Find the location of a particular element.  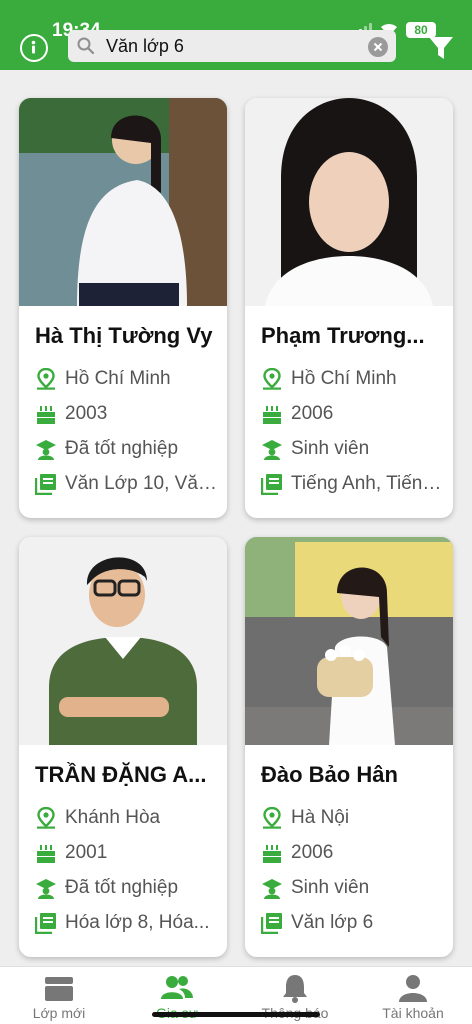

filter-icon is located at coordinates (441, 48).